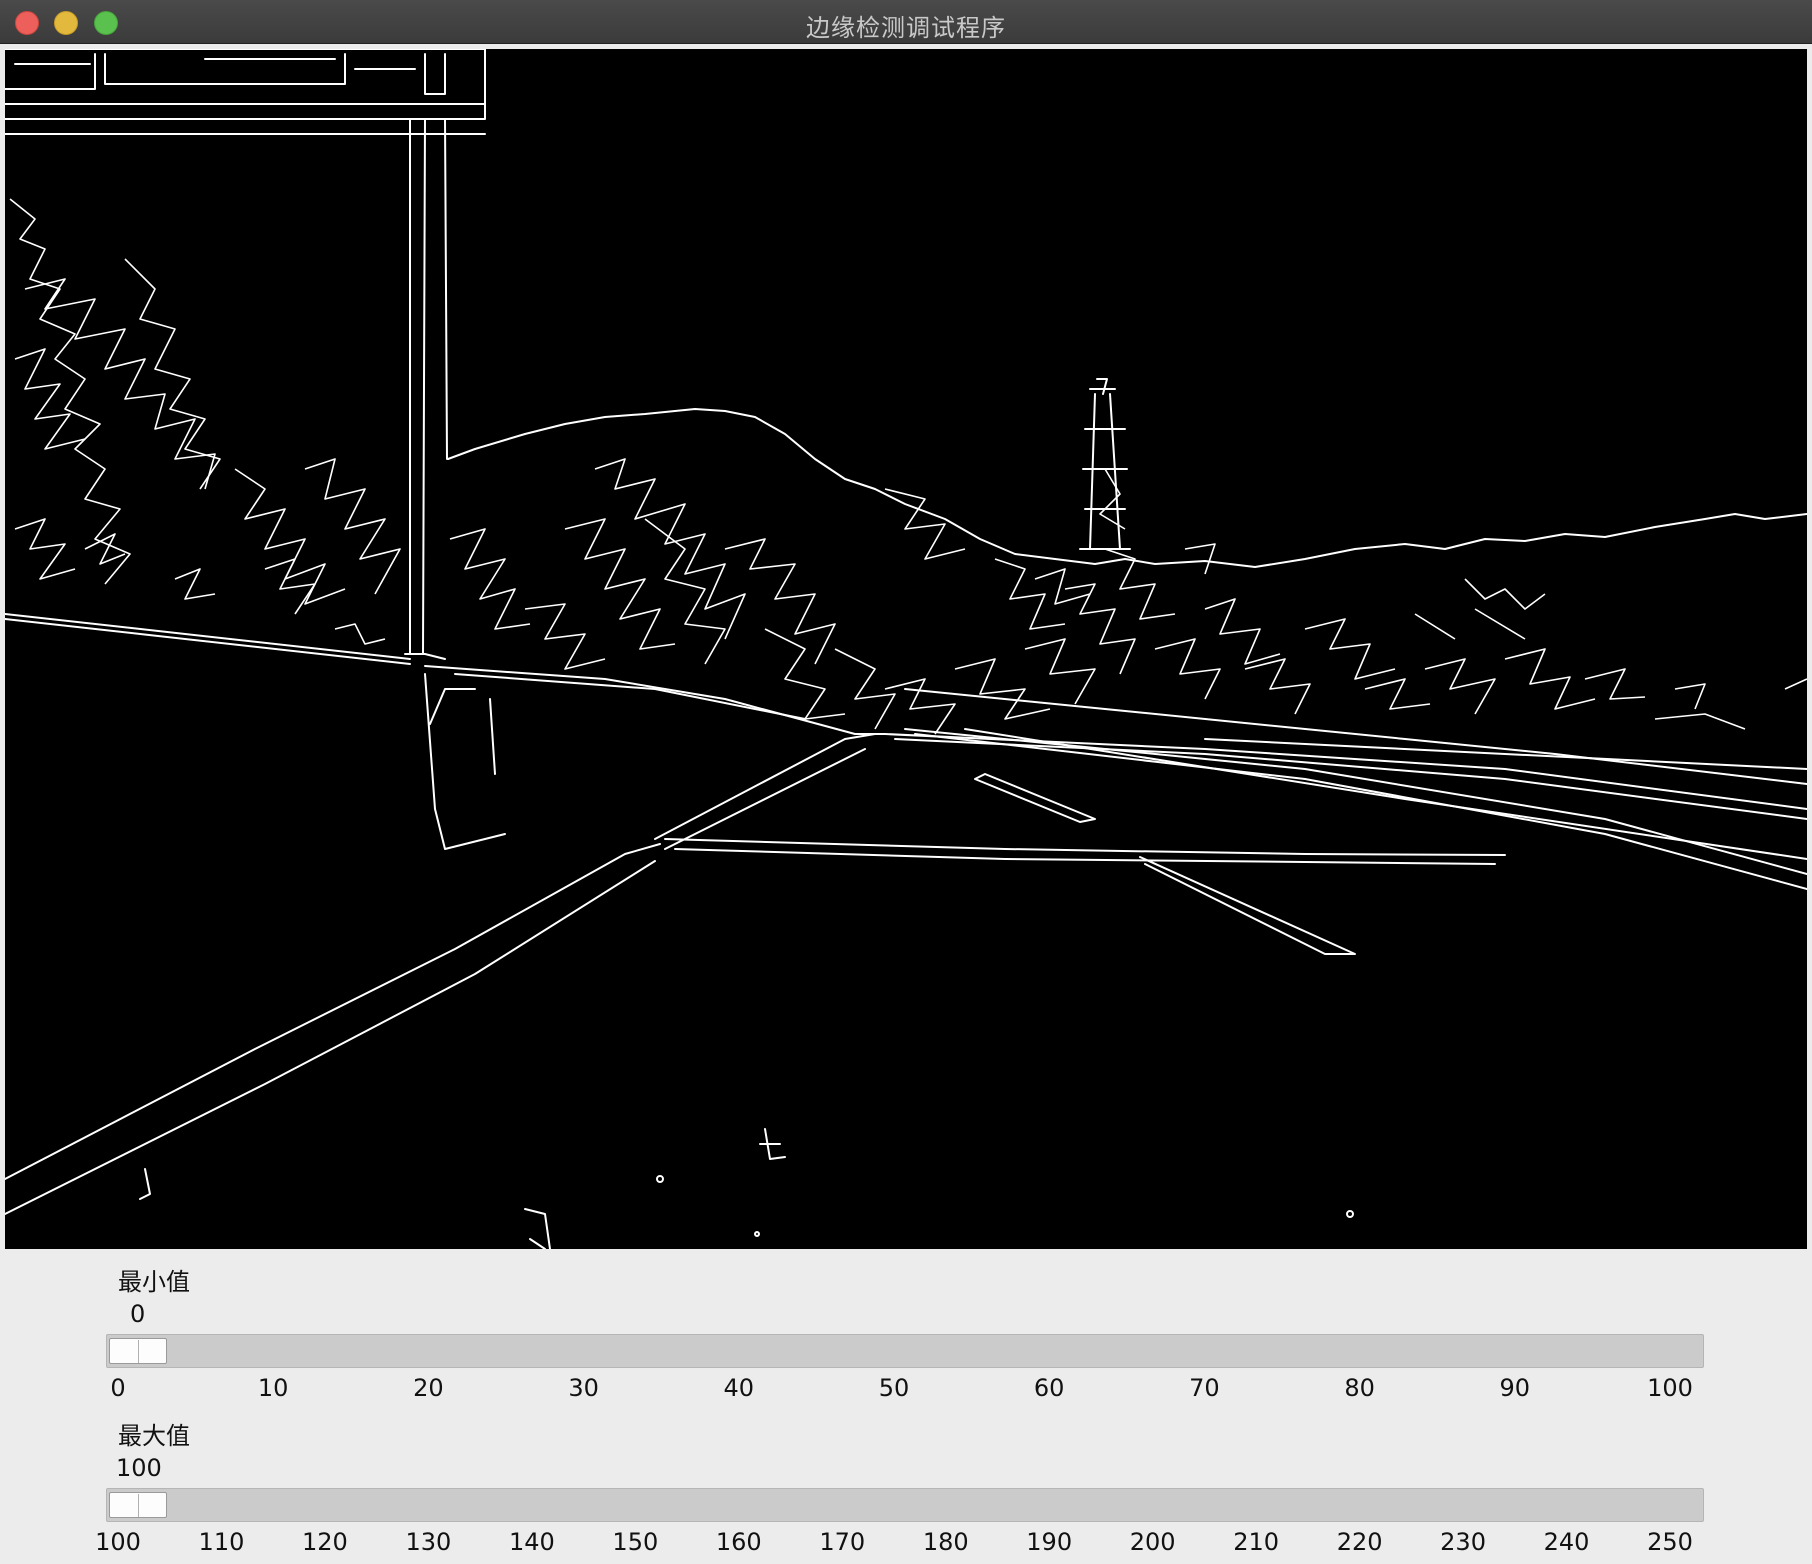  Describe the element at coordinates (118, 1388) in the screenshot. I see `slider-tick-label: 0` at that location.